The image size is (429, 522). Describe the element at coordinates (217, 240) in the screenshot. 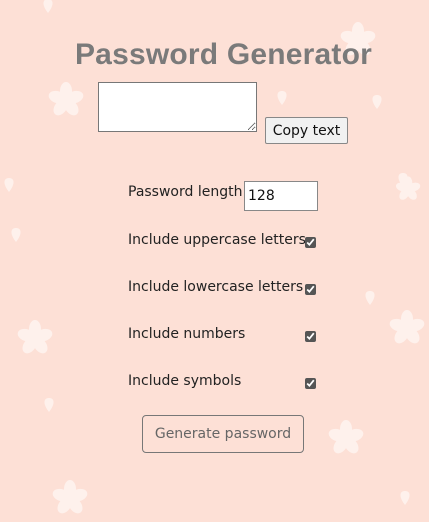

I see `uppercase-label: Include uppercase letters` at that location.